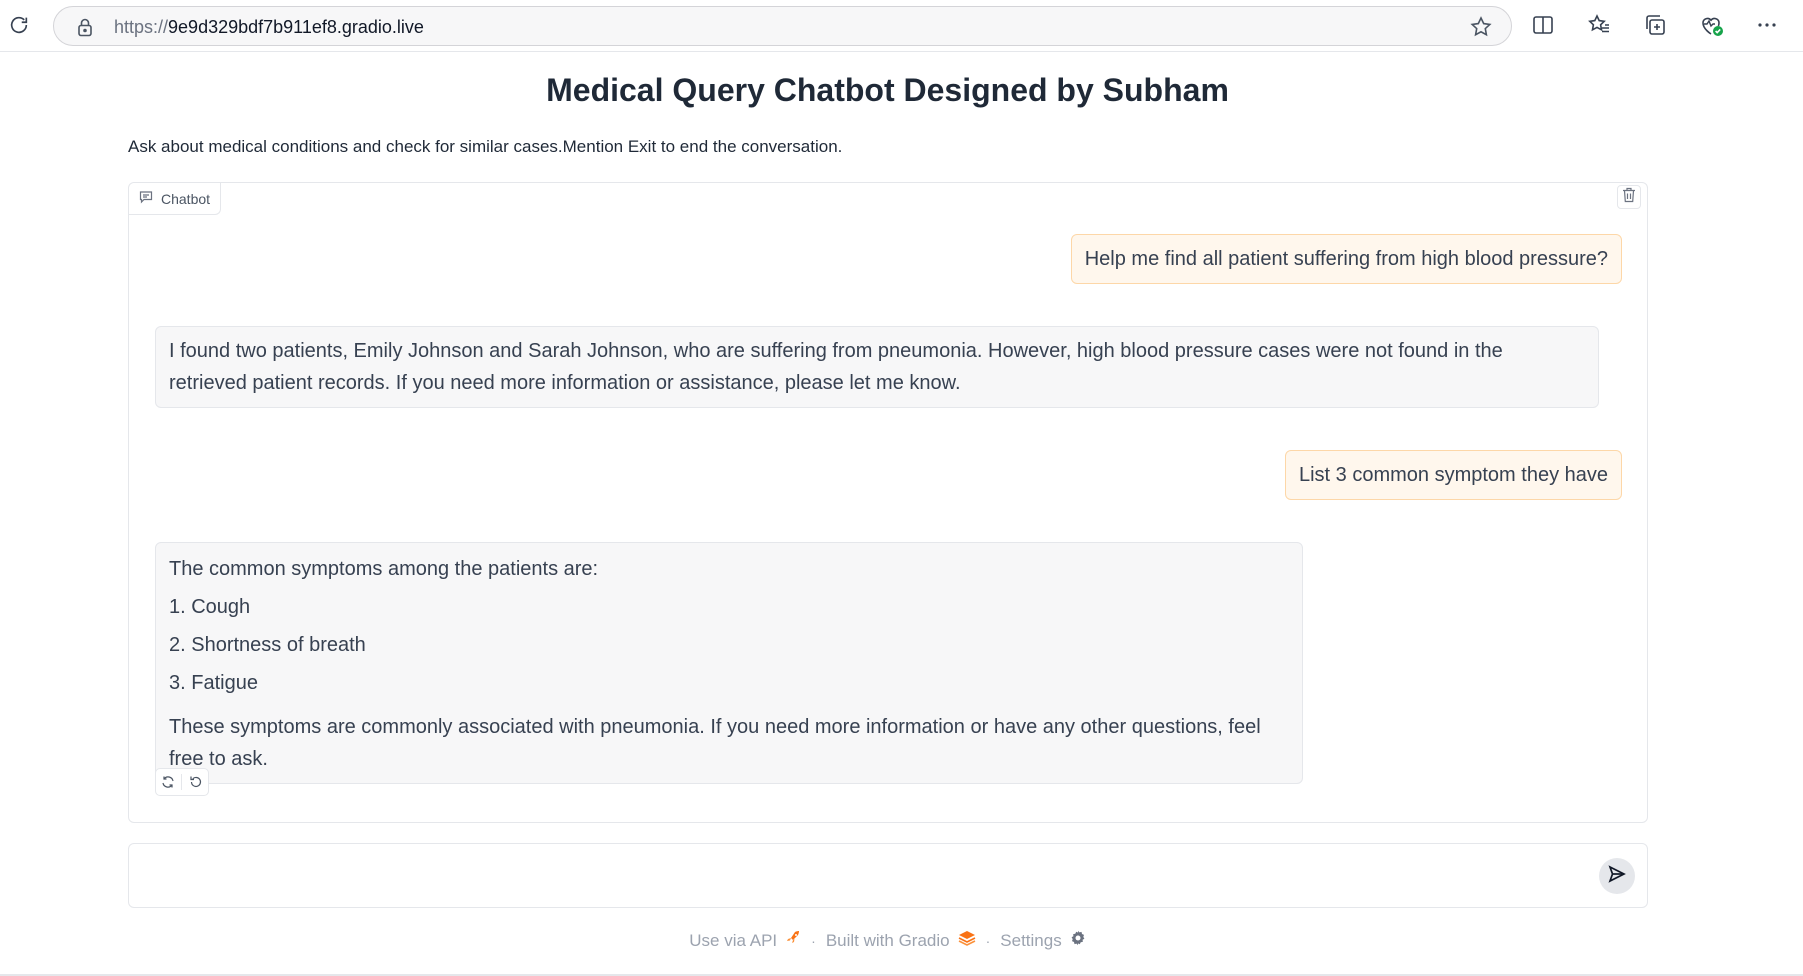 Image resolution: width=1803 pixels, height=976 pixels. Describe the element at coordinates (793, 940) in the screenshot. I see `rocket-icon` at that location.